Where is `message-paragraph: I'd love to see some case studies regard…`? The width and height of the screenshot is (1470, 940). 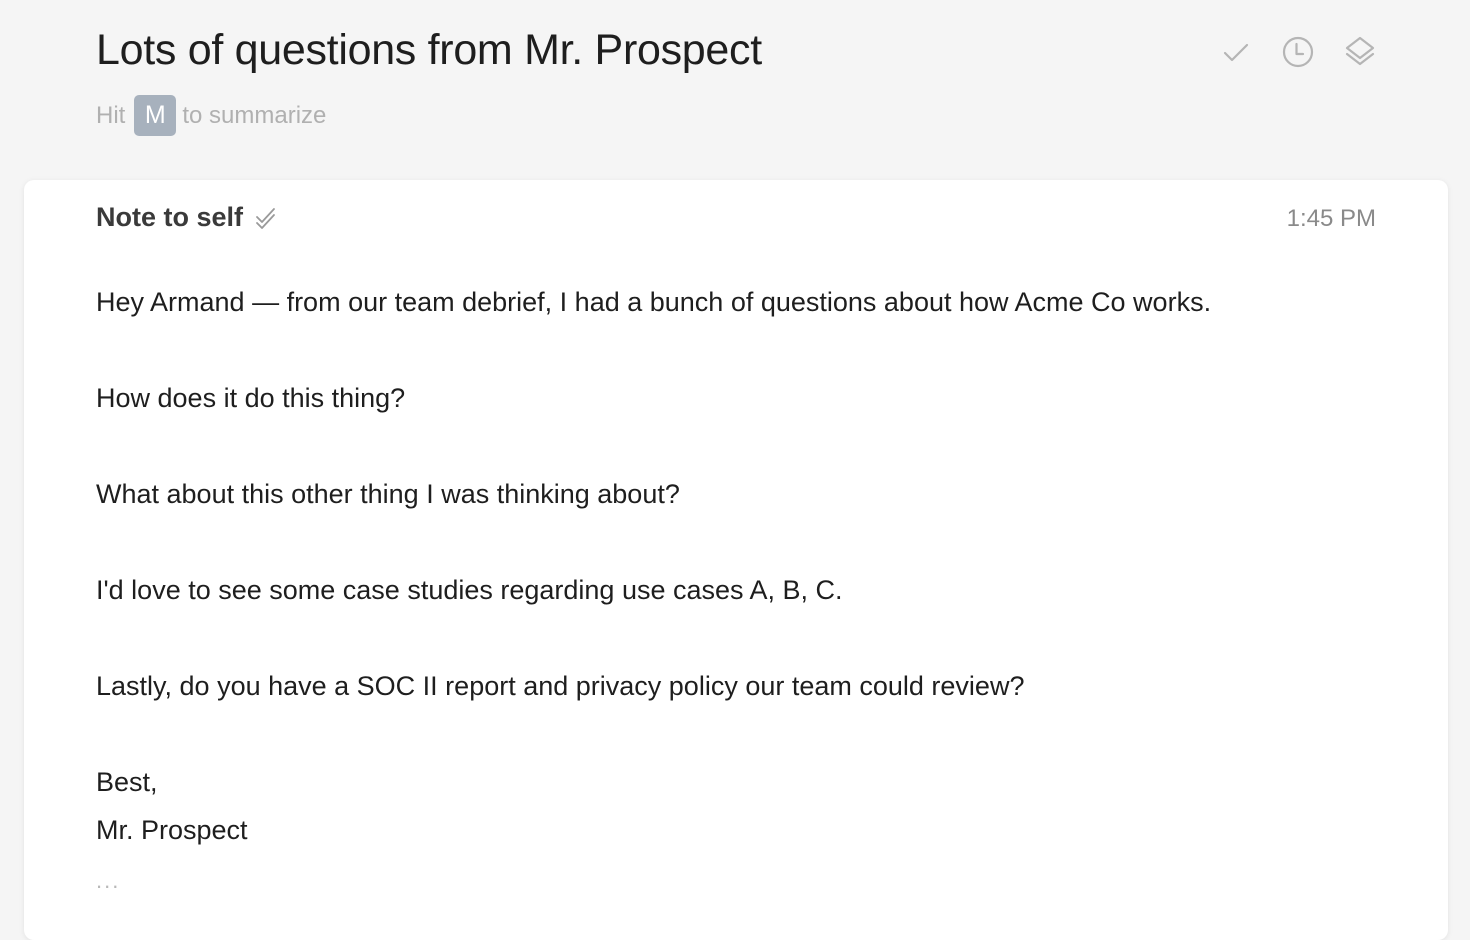
message-paragraph: I'd love to see some case studies regard… is located at coordinates (469, 590).